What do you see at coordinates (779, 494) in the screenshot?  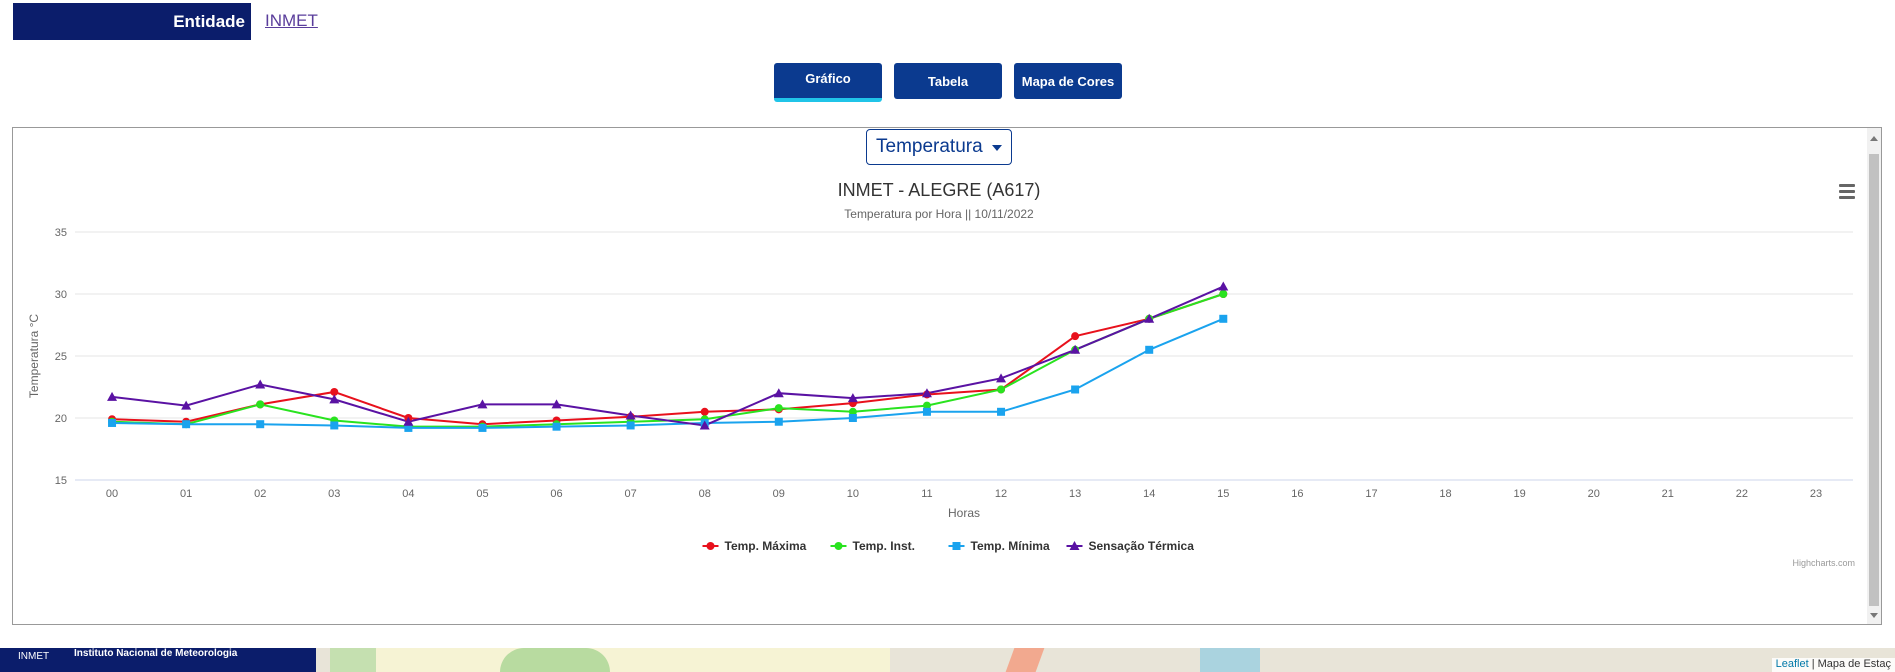 I see `x-tick-label: 09` at bounding box center [779, 494].